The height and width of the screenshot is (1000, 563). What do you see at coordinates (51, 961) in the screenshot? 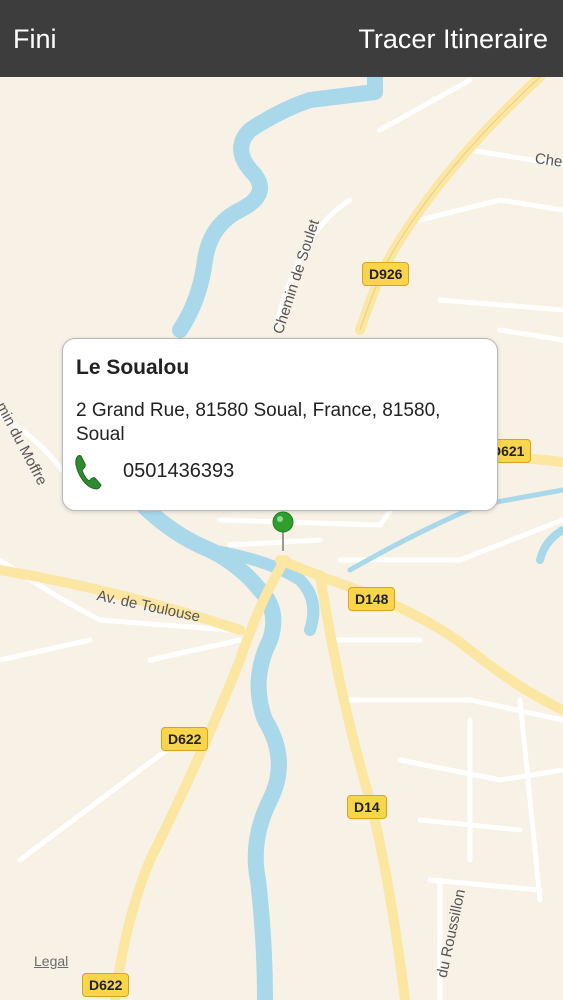
I see `legal-link: Legal` at bounding box center [51, 961].